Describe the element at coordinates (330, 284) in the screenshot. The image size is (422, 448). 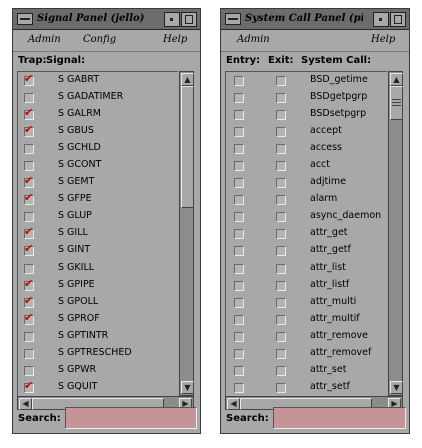
I see `system-call-label: attr_listf` at that location.